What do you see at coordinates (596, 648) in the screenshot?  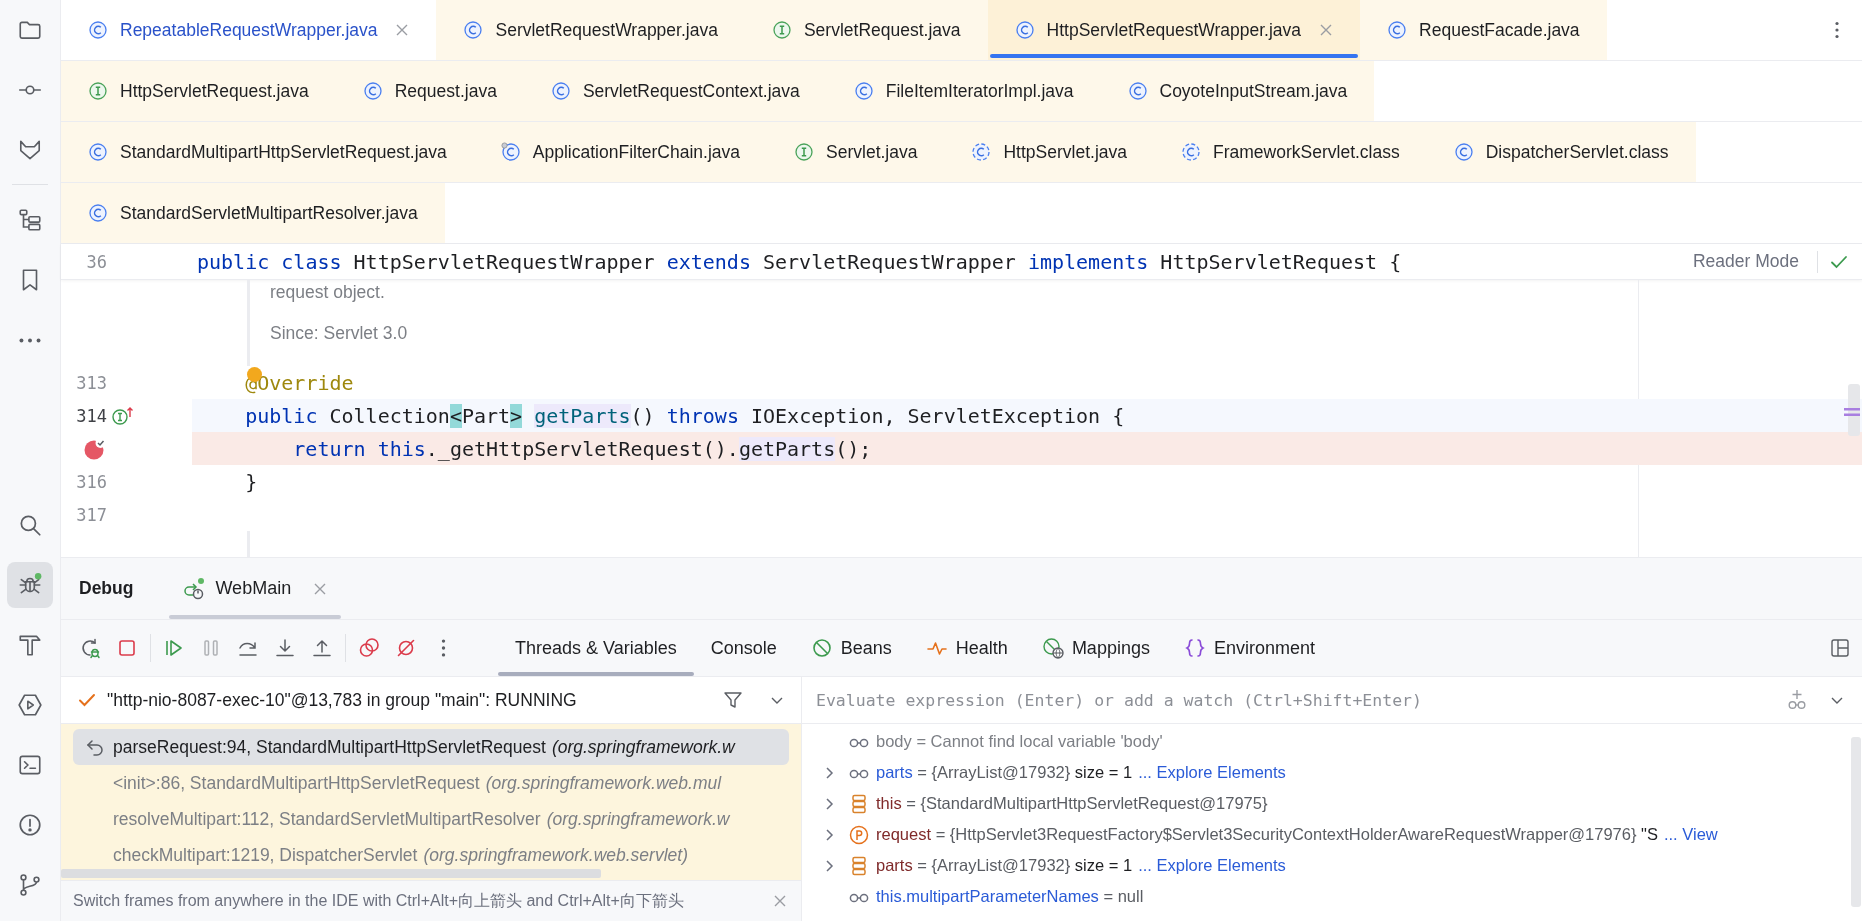 I see `panel-tab: Threads & Variables` at bounding box center [596, 648].